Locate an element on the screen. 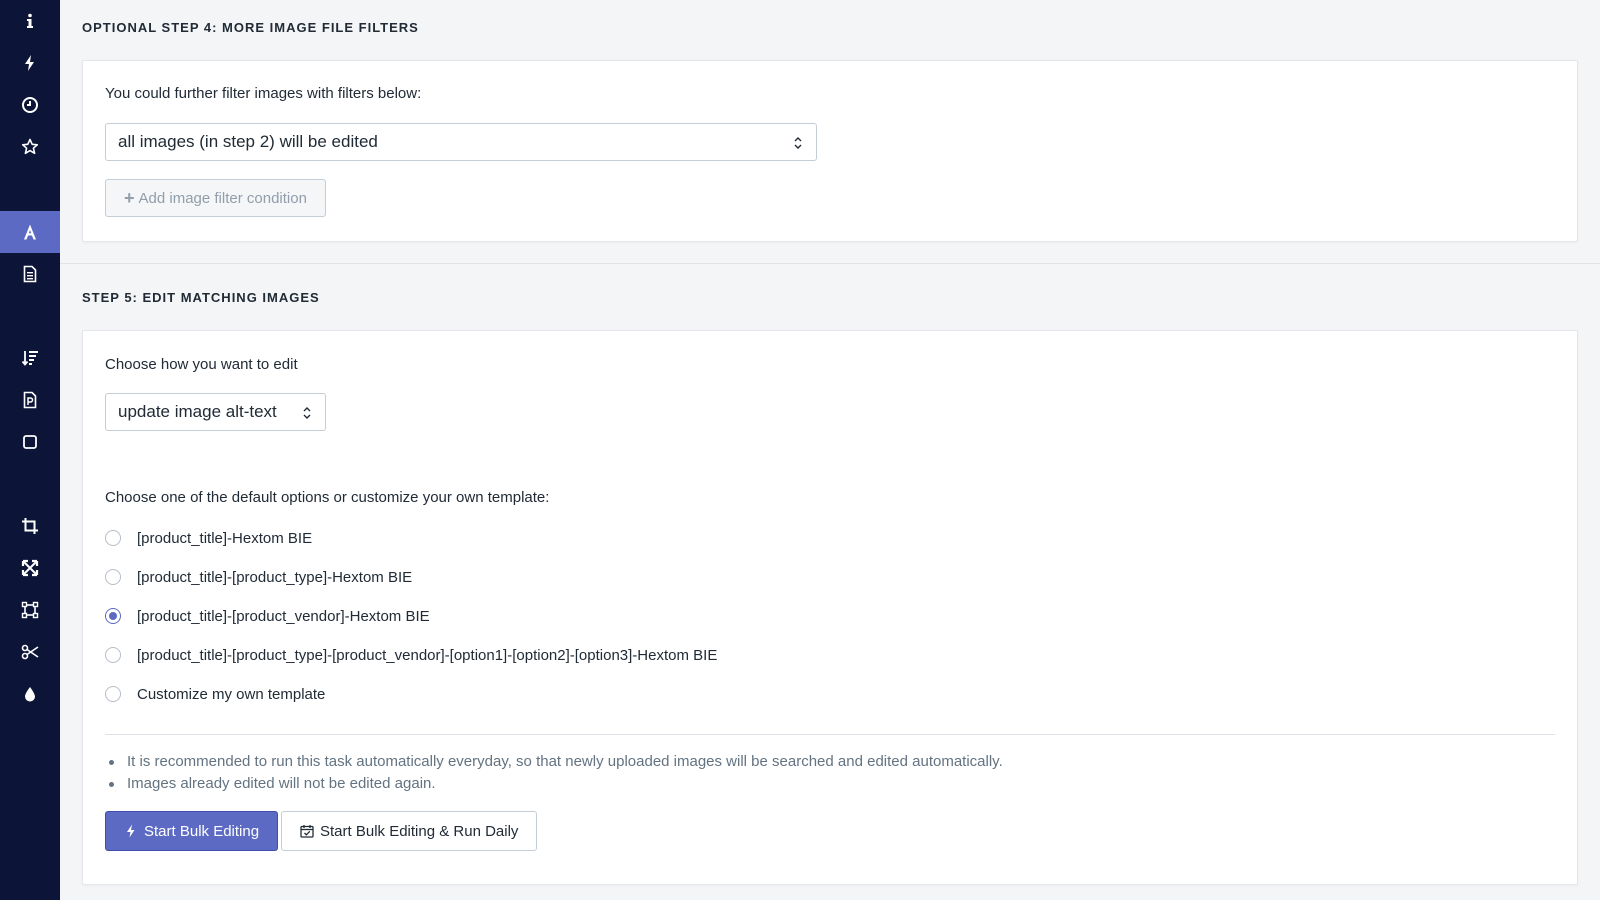 The height and width of the screenshot is (900, 1600). sidebar-item-alt-text is located at coordinates (30, 232).